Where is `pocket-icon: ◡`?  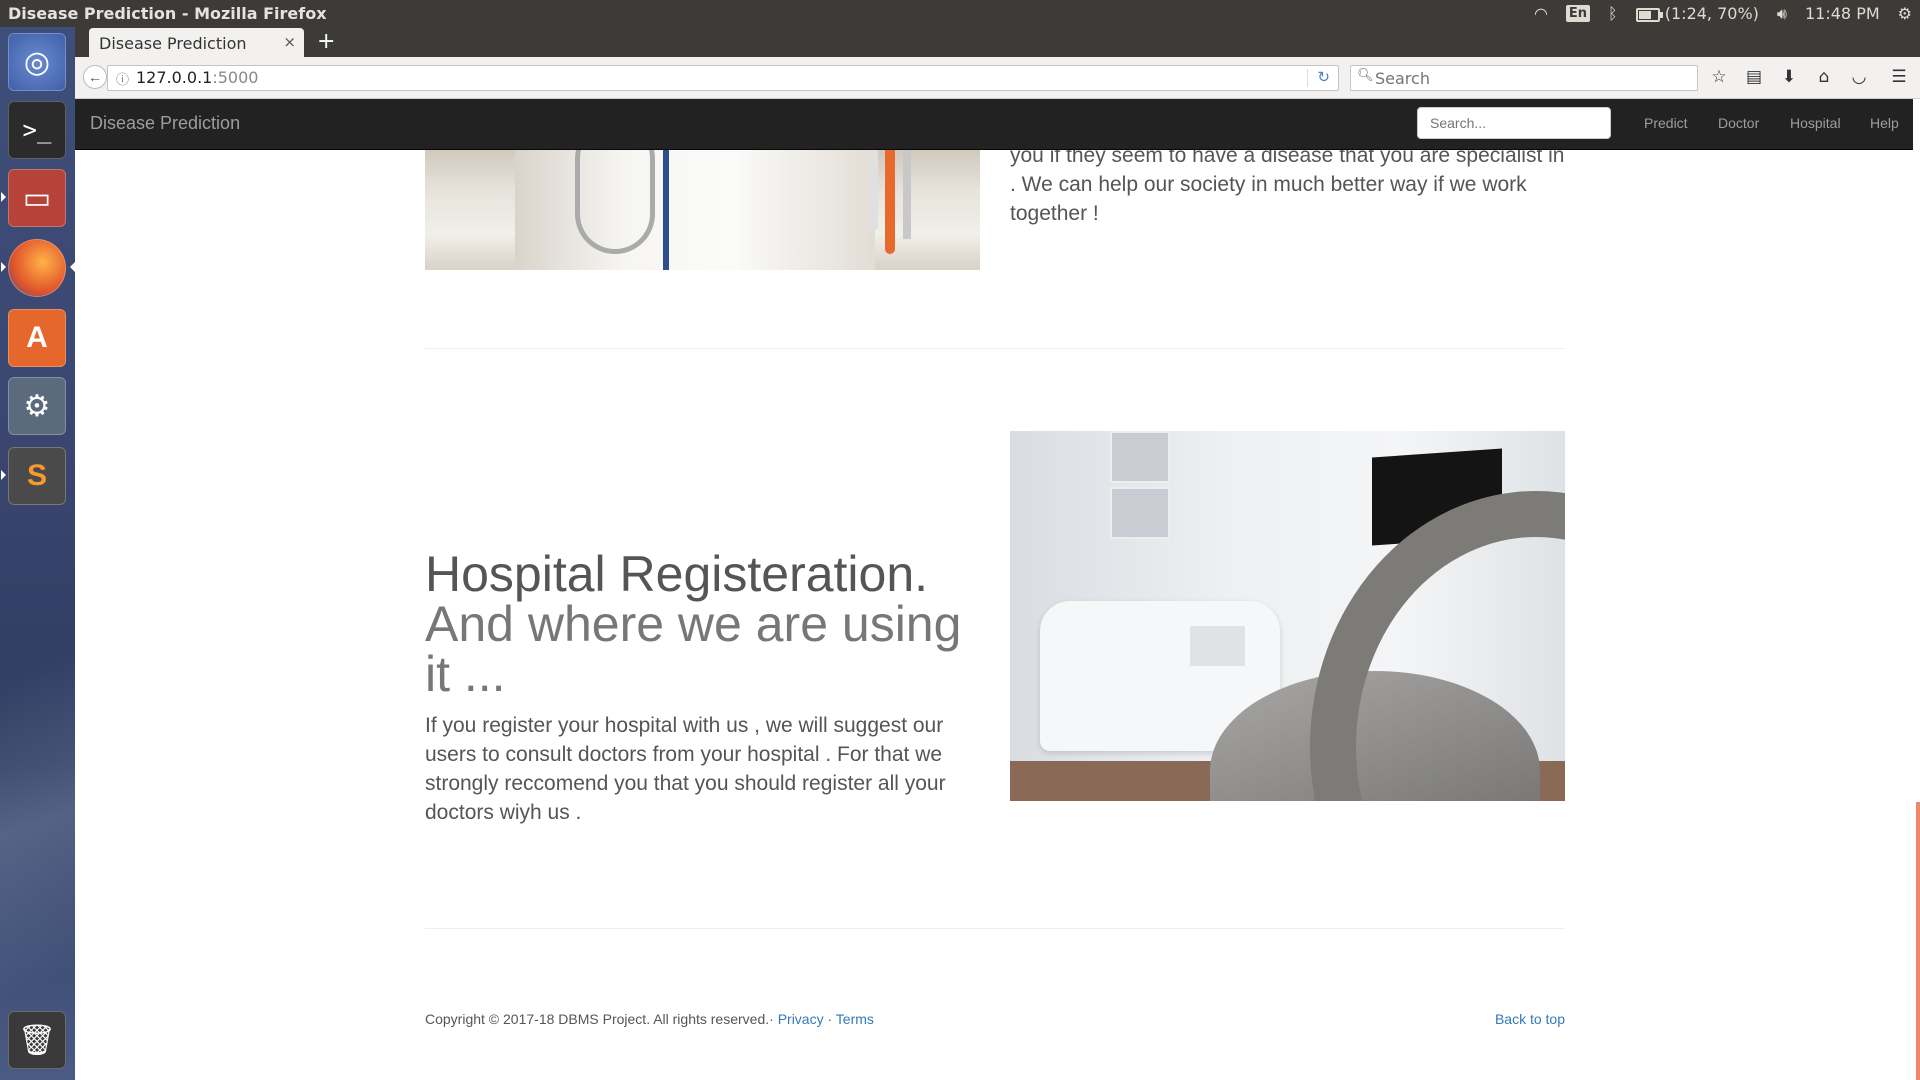 pocket-icon: ◡ is located at coordinates (1859, 77).